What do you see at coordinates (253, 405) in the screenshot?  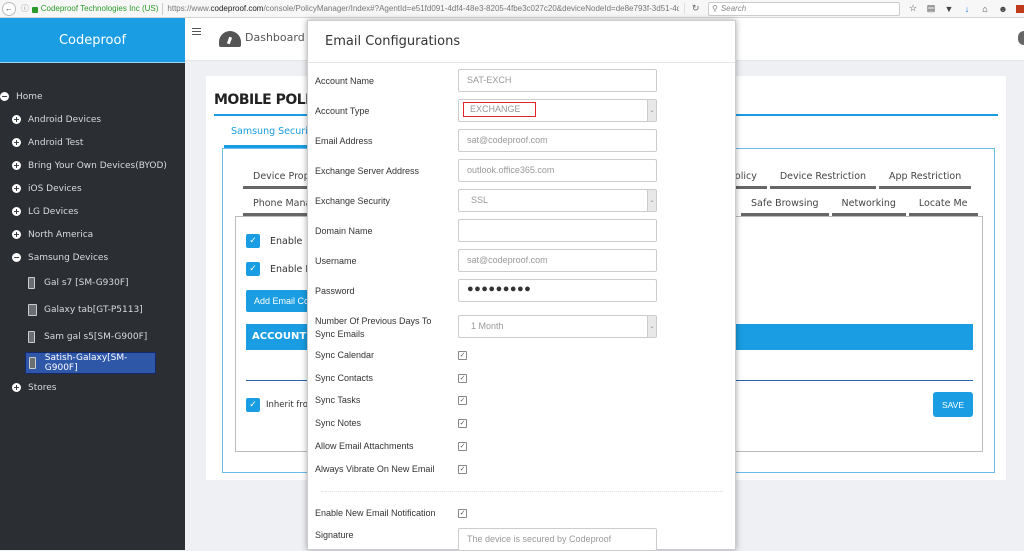 I see `inherit-checkbox: ✓` at bounding box center [253, 405].